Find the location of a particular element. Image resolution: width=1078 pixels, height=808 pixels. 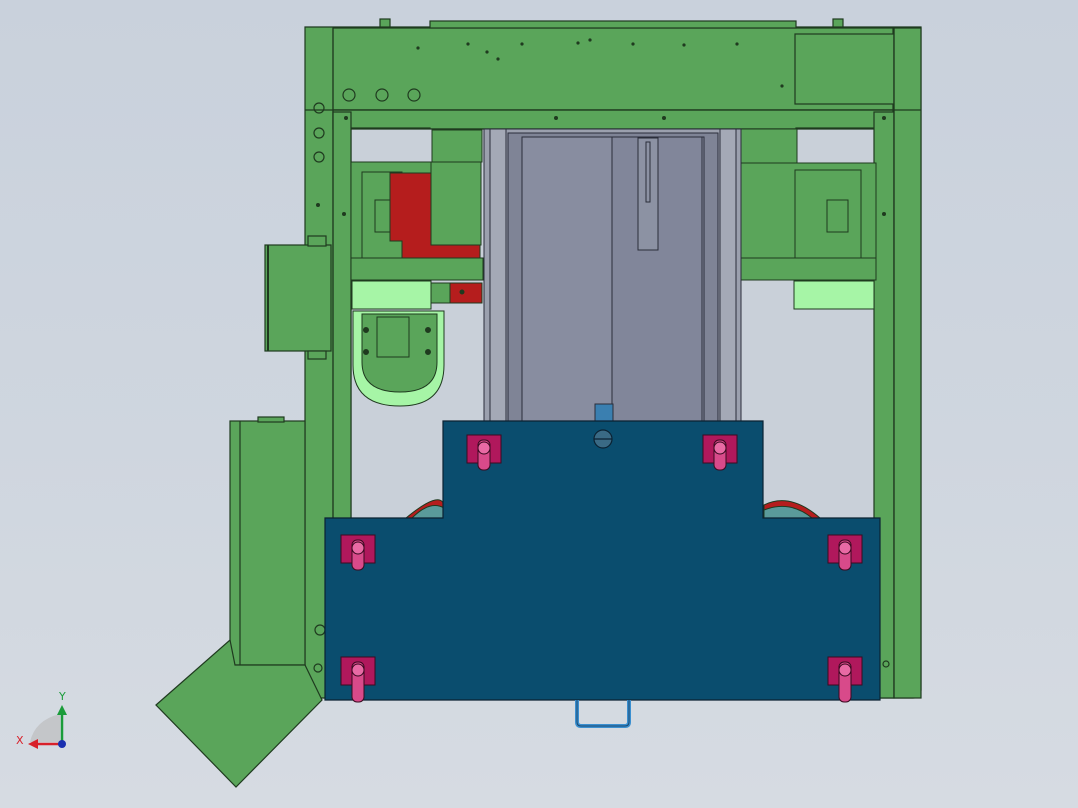

left-lower-panel is located at coordinates (267, 541).